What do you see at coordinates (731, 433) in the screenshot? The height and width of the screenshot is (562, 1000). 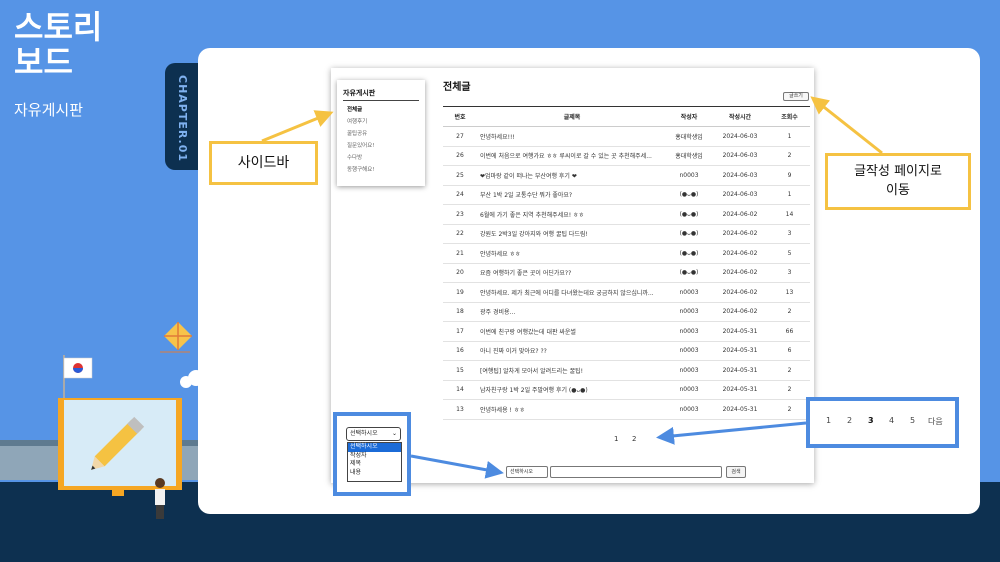 I see `pagination-arrow` at bounding box center [731, 433].